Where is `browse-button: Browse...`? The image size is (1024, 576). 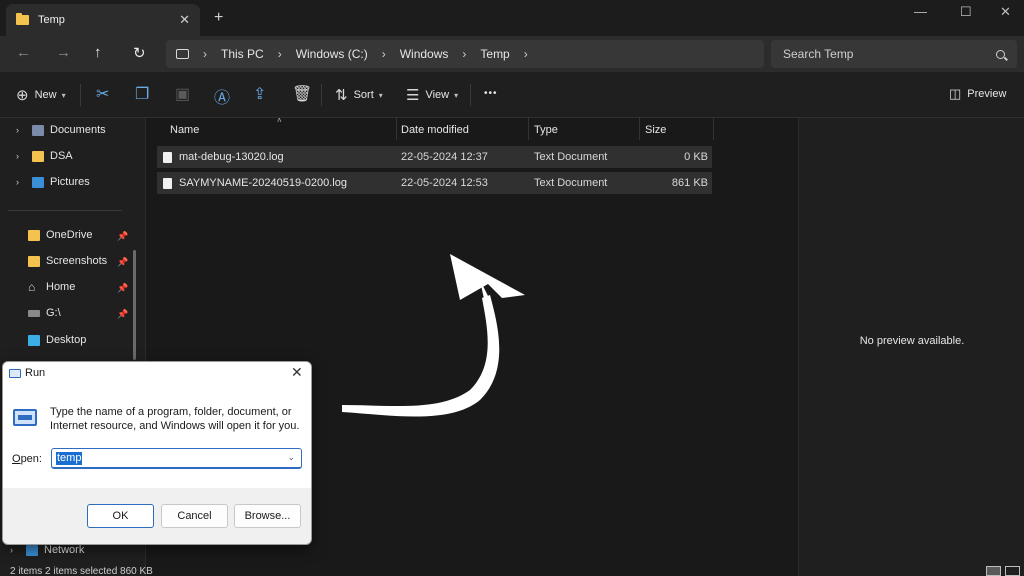
browse-button: Browse... is located at coordinates (267, 516).